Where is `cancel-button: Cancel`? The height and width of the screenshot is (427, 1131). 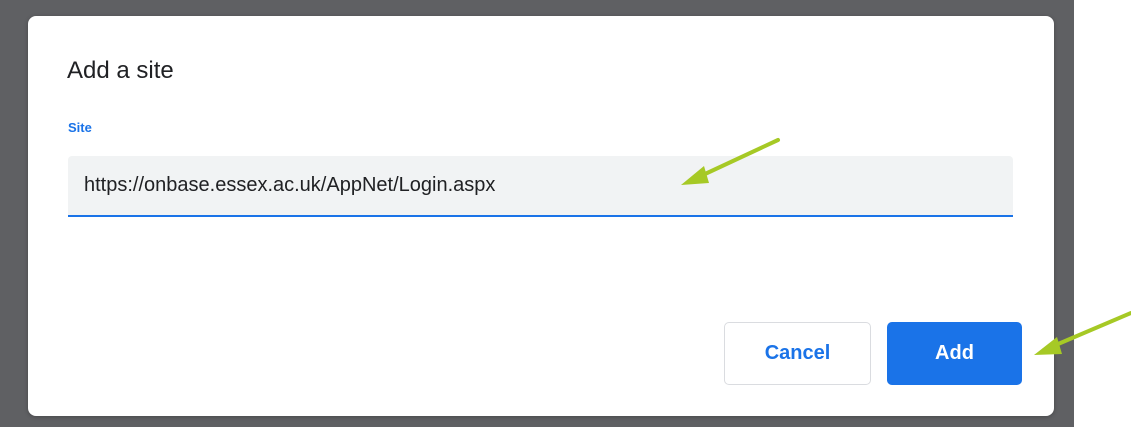
cancel-button: Cancel is located at coordinates (797, 353).